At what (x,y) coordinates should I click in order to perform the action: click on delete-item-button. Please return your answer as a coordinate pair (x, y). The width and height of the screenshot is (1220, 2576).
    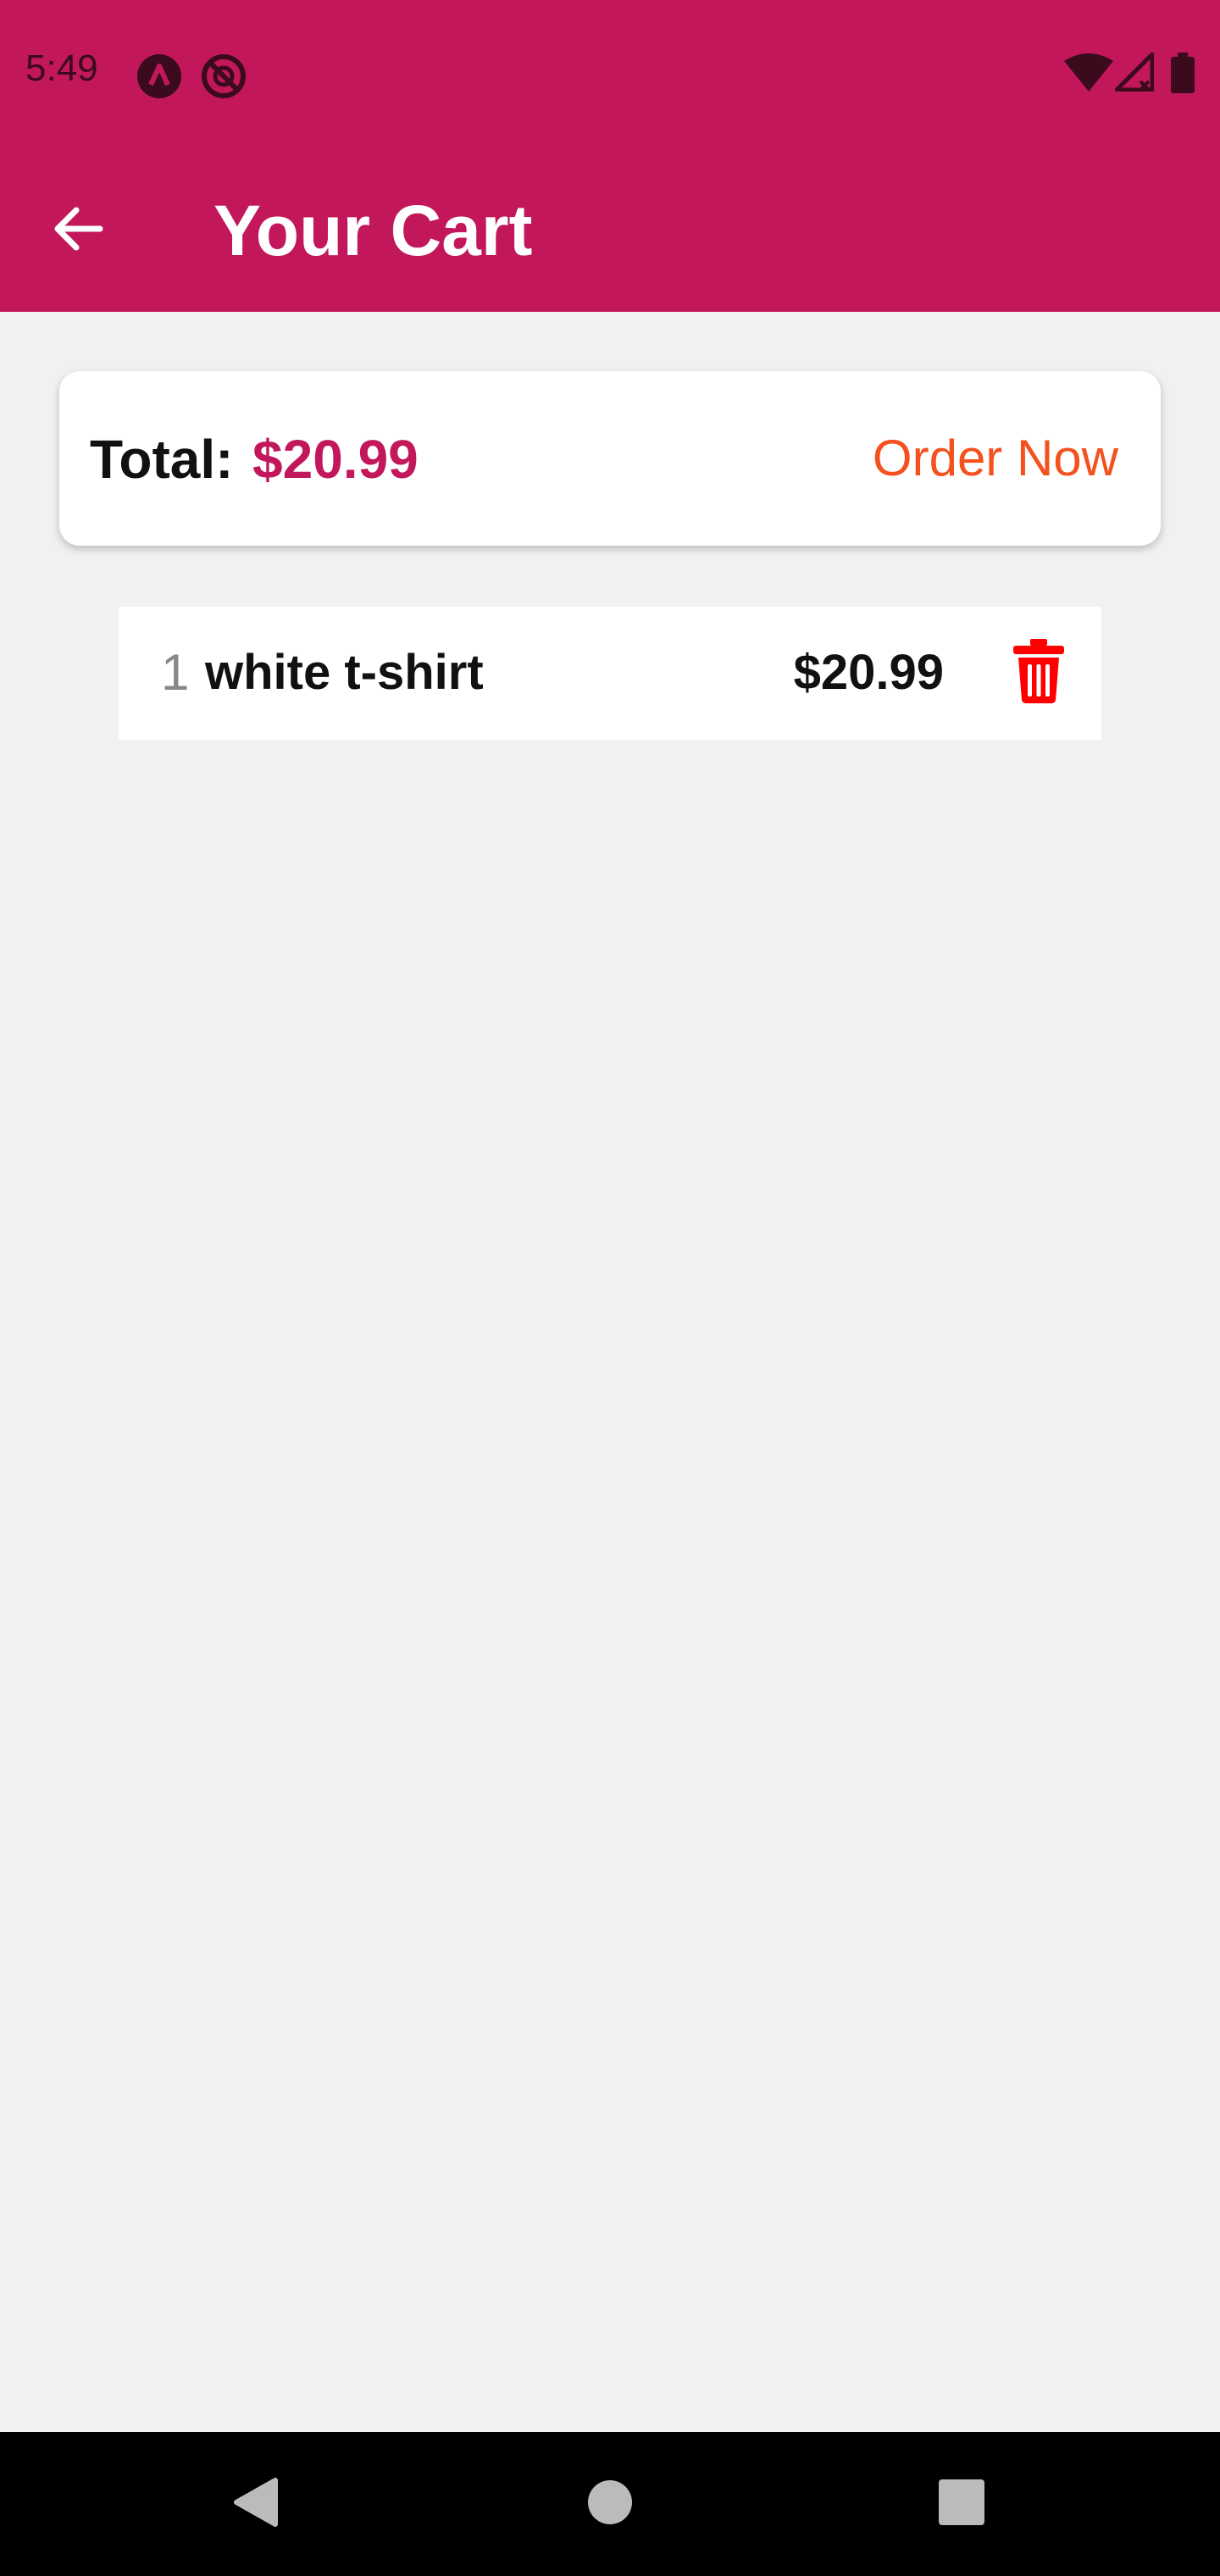
    Looking at the image, I should click on (1039, 673).